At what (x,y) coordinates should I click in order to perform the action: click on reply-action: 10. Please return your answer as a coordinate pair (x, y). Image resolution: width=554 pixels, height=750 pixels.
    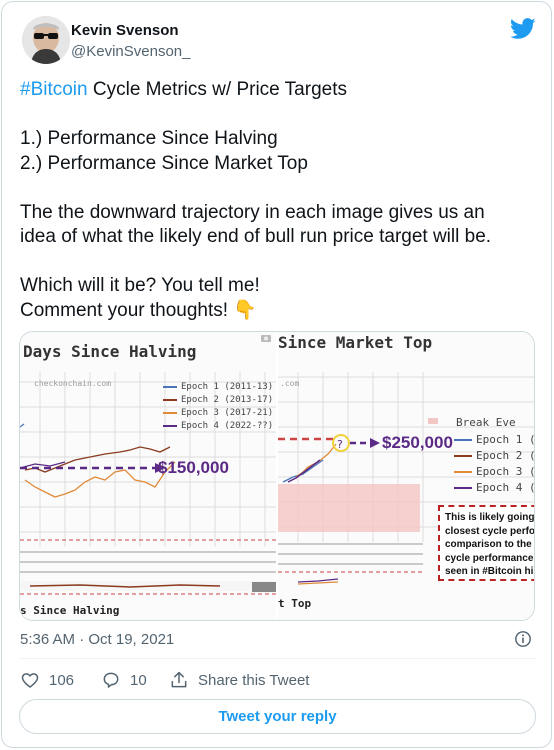
    Looking at the image, I should click on (124, 680).